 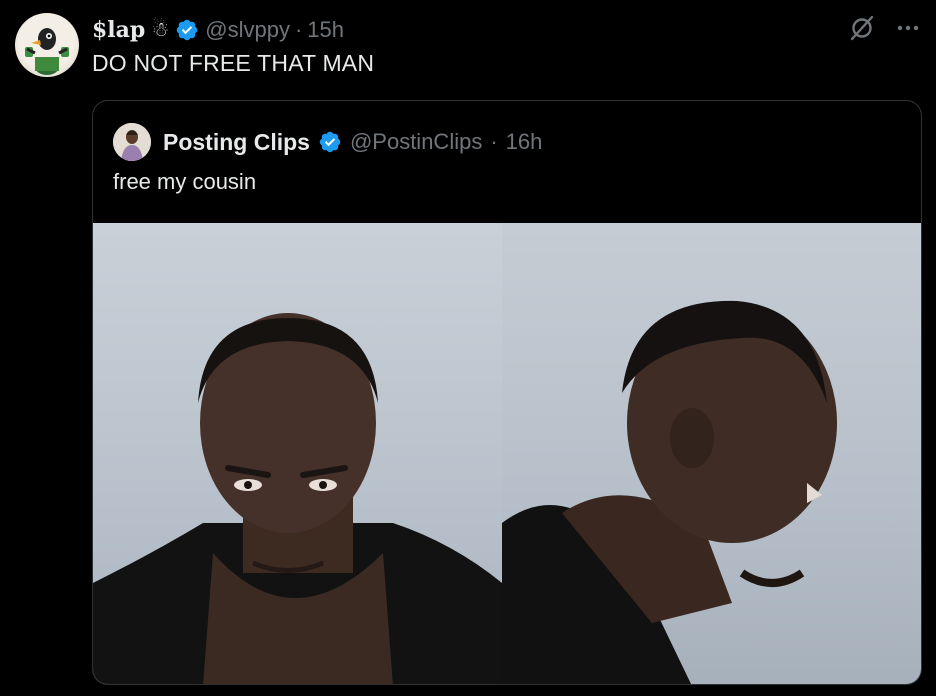 What do you see at coordinates (325, 30) in the screenshot?
I see `post-timestamp: 15h` at bounding box center [325, 30].